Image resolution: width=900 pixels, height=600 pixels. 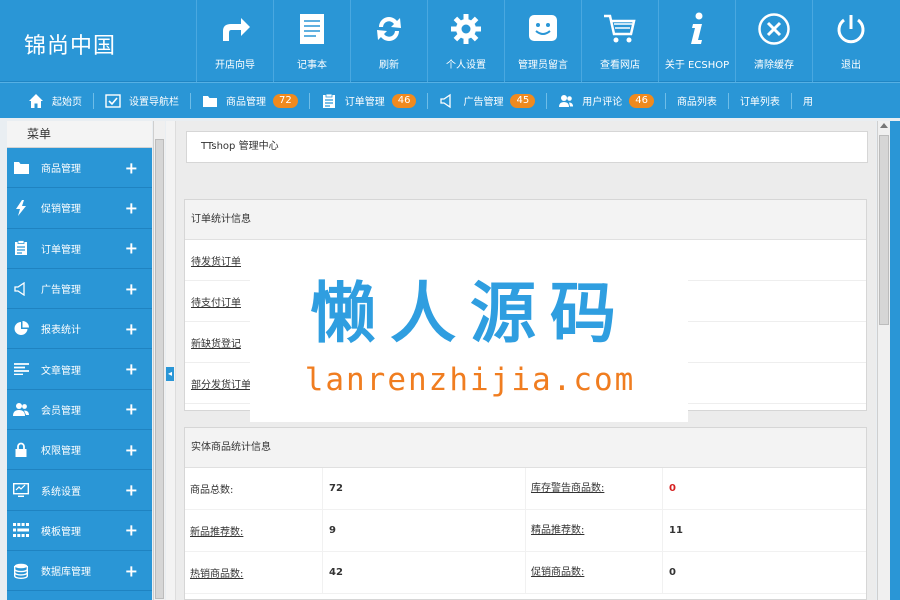 I want to click on subnav-item-order-list: 订单列表, so click(x=759, y=100).